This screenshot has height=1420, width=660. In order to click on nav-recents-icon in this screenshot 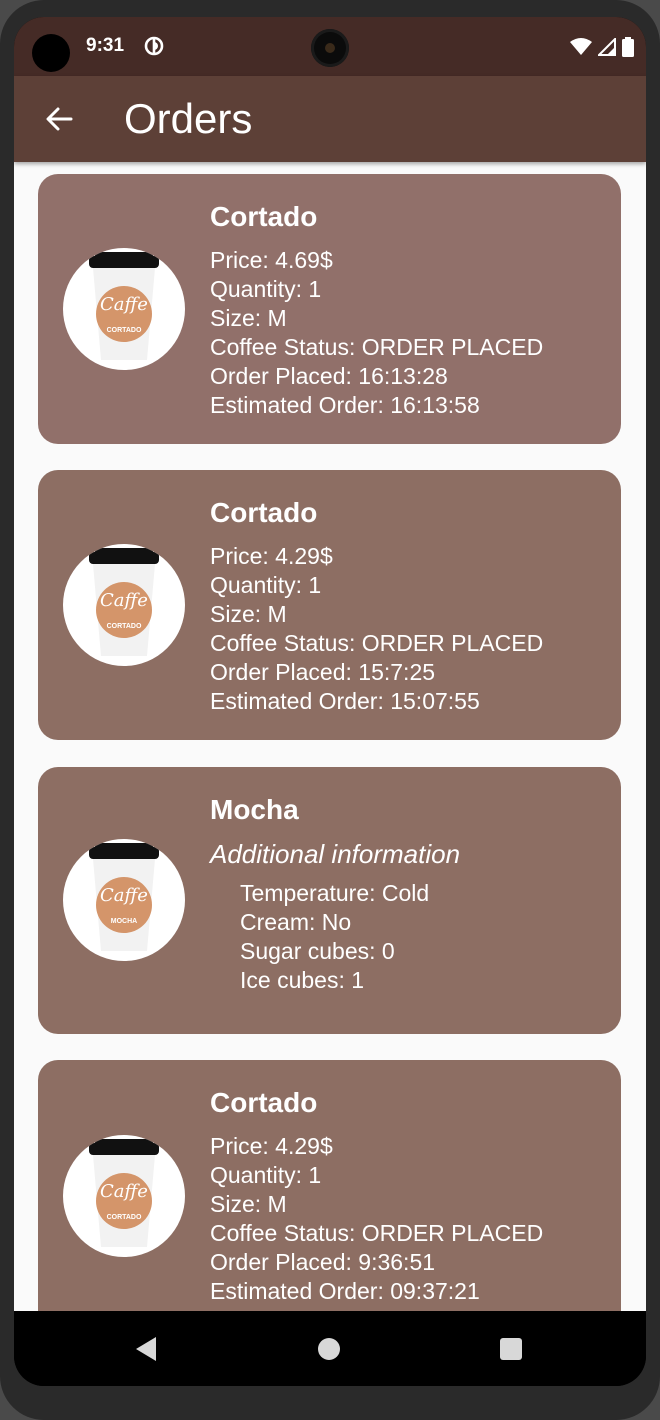, I will do `click(511, 1349)`.